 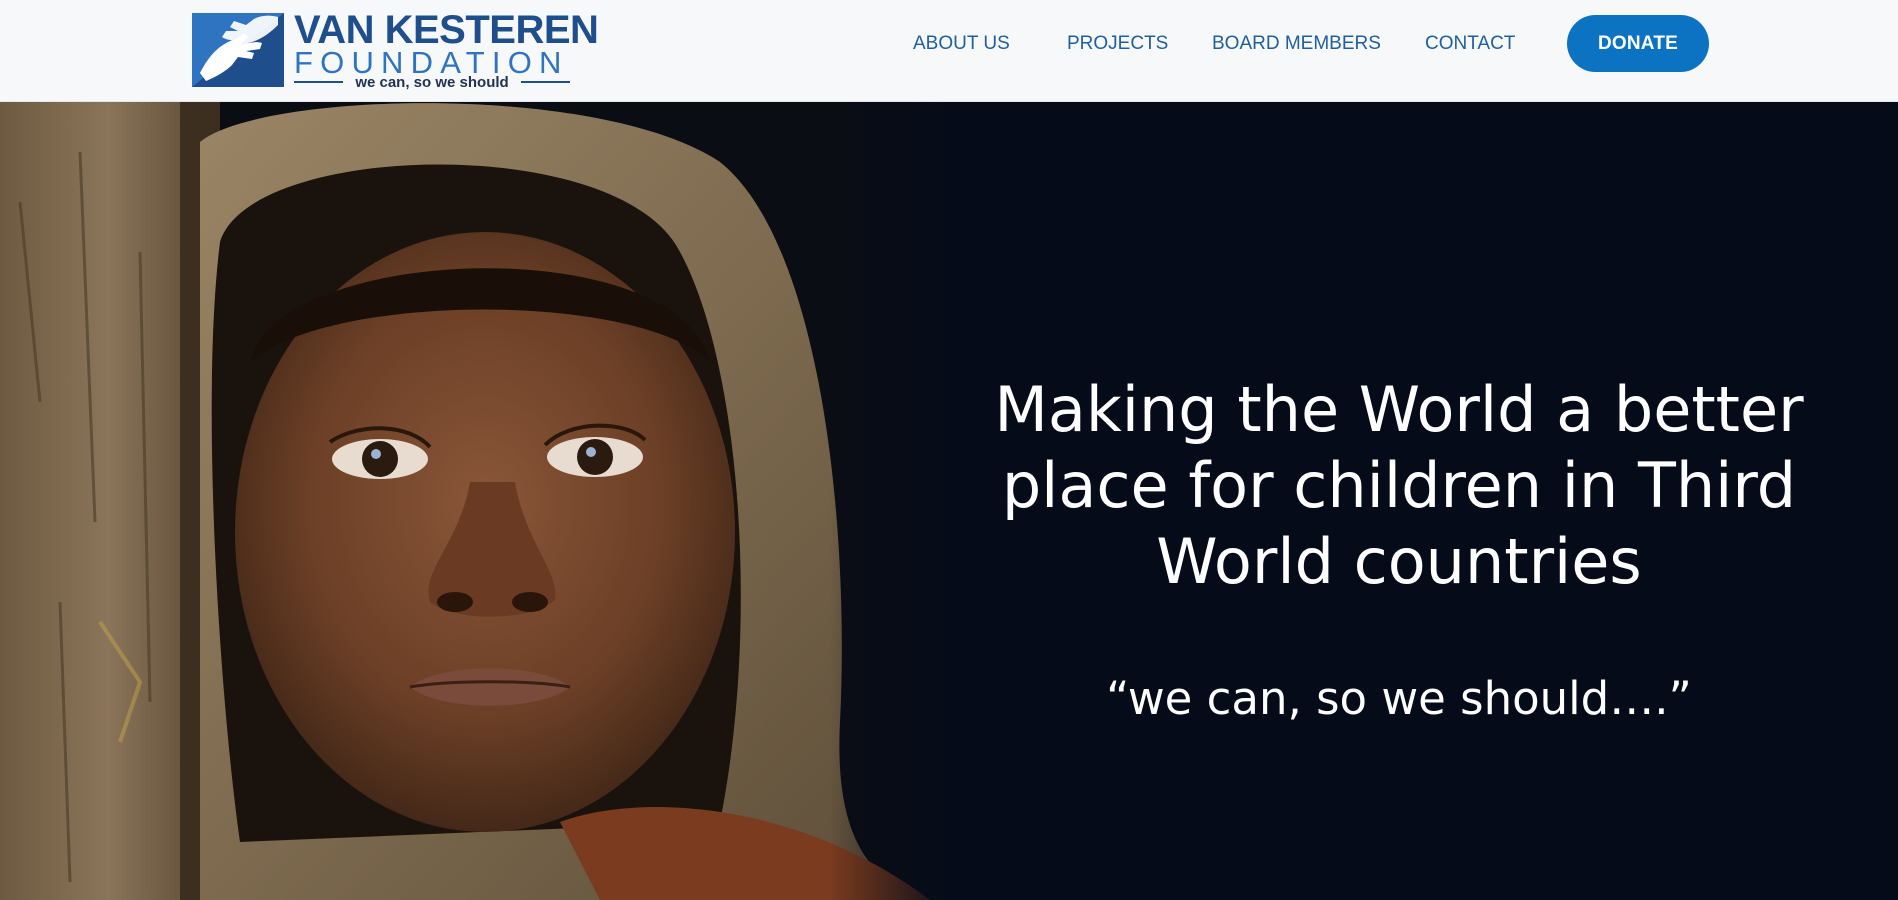 I want to click on nav-about-us: ABOUT US, so click(x=961, y=44).